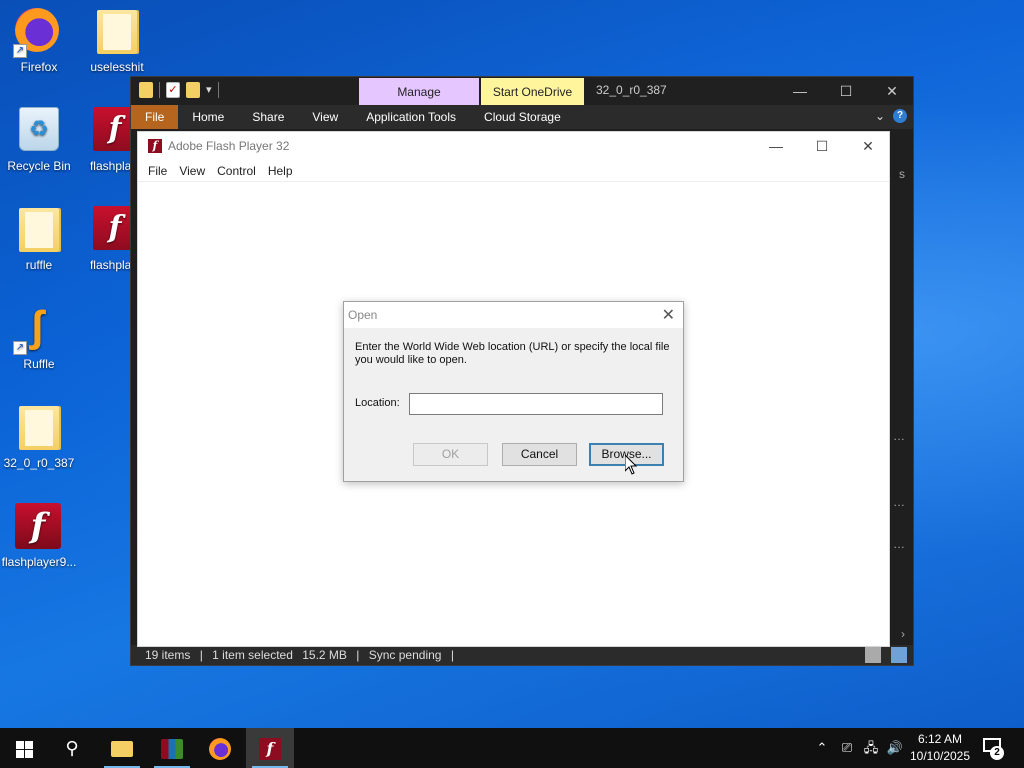  Describe the element at coordinates (532, 92) in the screenshot. I see `tab-start-onedrive: Start OneDrive` at that location.